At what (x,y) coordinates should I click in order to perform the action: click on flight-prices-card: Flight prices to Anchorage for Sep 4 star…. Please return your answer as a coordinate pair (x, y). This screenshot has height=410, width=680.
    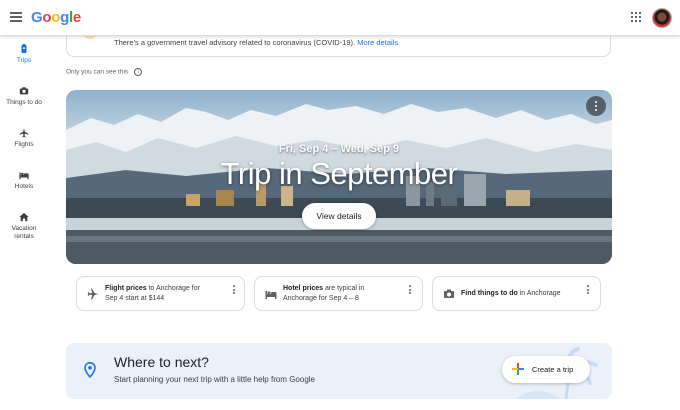
    Looking at the image, I should click on (160, 293).